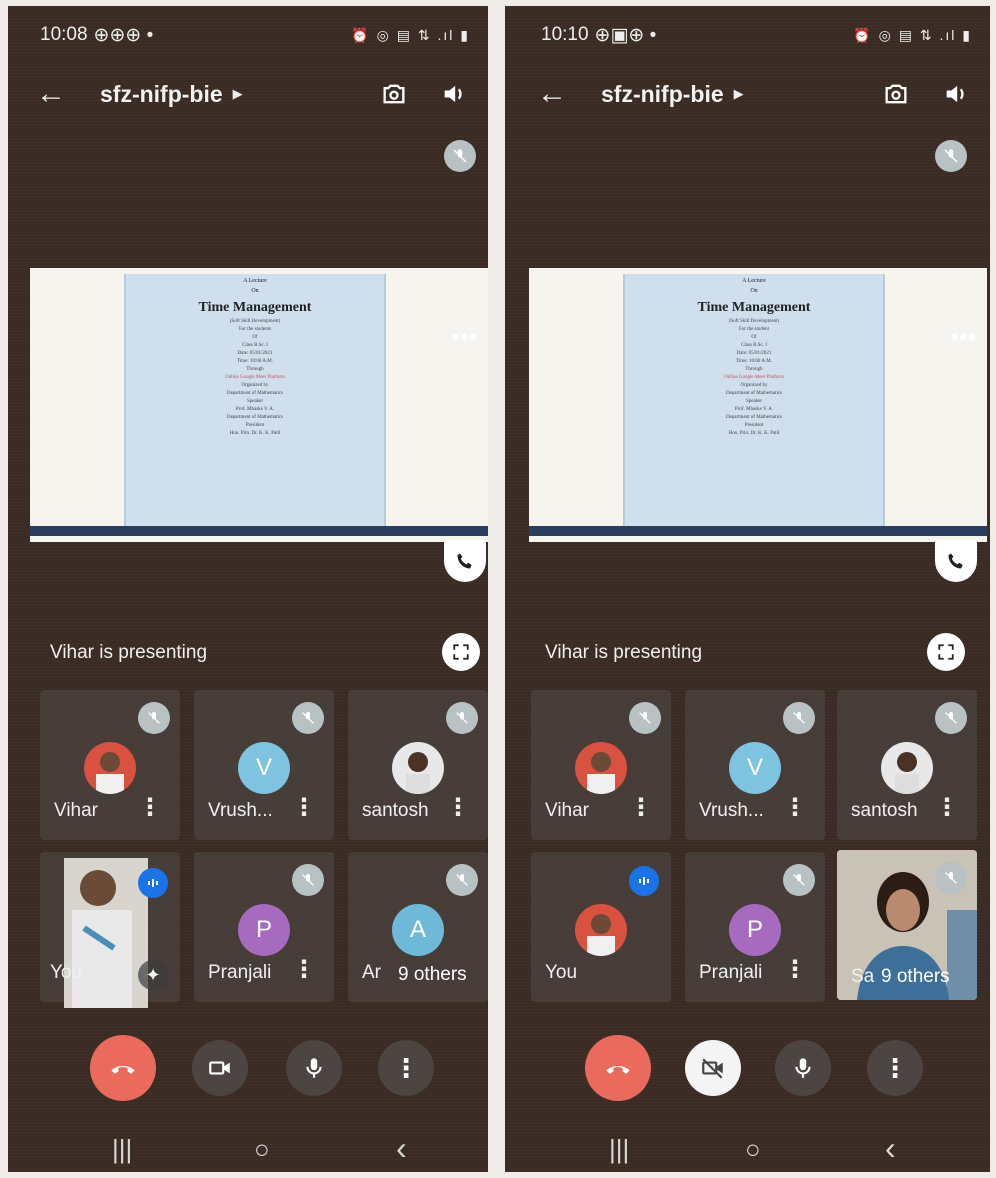  I want to click on participant-tile-others: Sa 9 others, so click(907, 925).